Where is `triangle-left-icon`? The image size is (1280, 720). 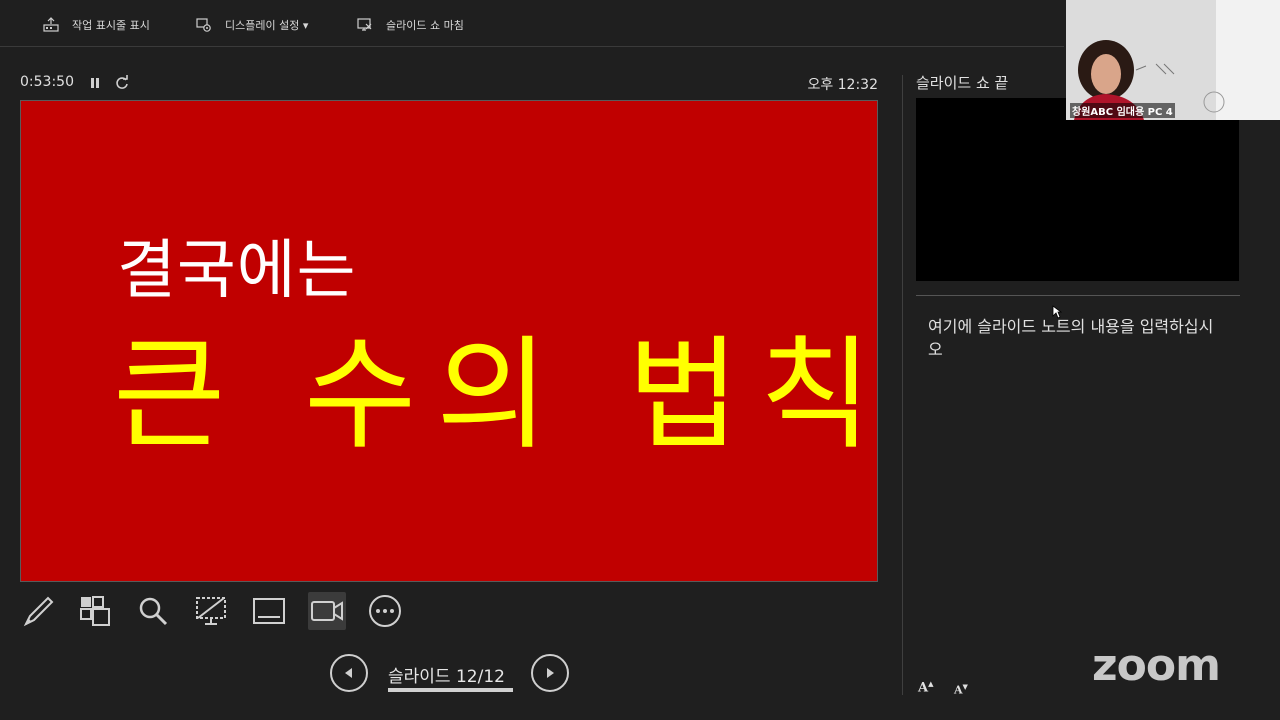
triangle-left-icon is located at coordinates (348, 673).